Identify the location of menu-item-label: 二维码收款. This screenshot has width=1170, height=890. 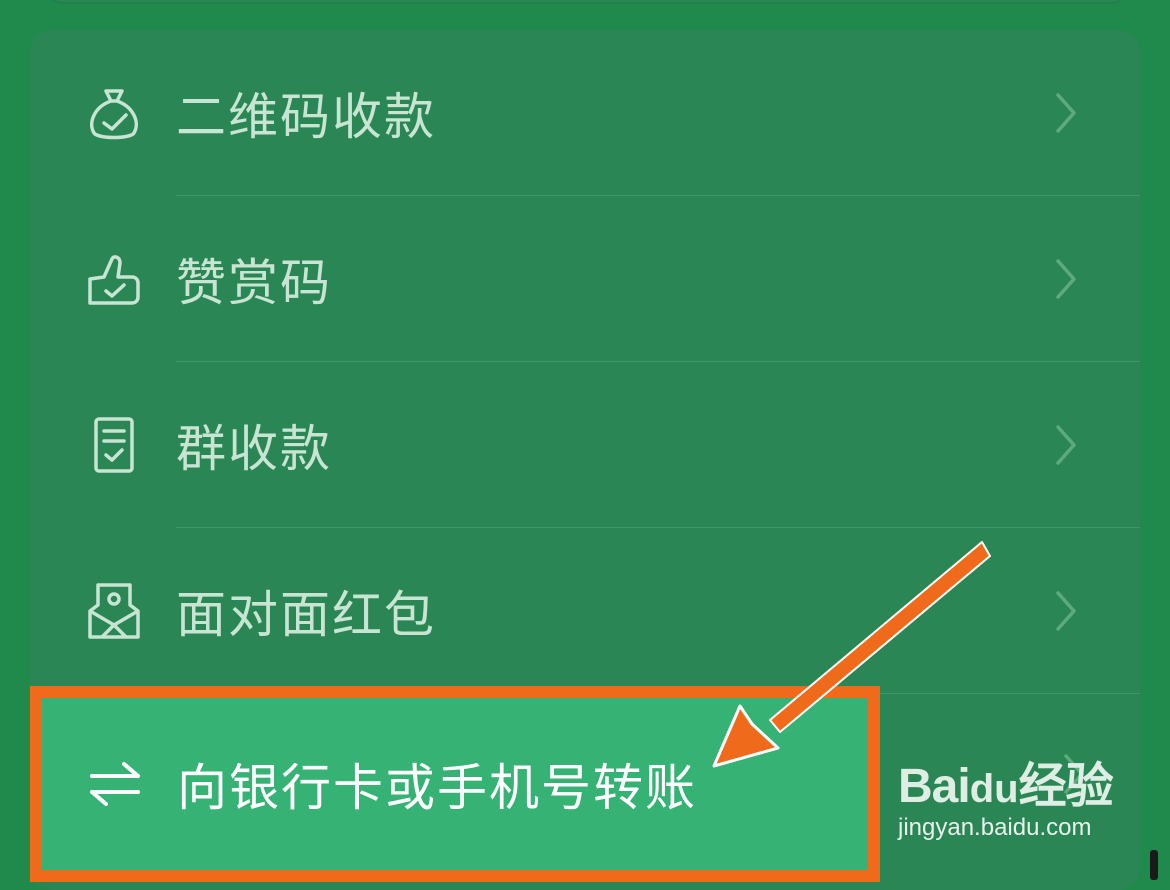
(306, 117).